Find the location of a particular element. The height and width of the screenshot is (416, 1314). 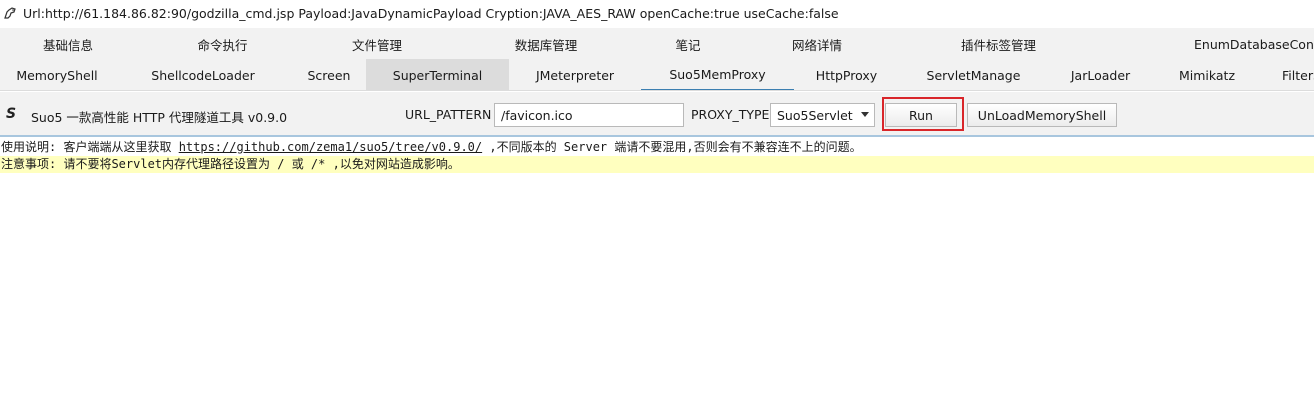

tab-notes: 笔记 is located at coordinates (688, 44).